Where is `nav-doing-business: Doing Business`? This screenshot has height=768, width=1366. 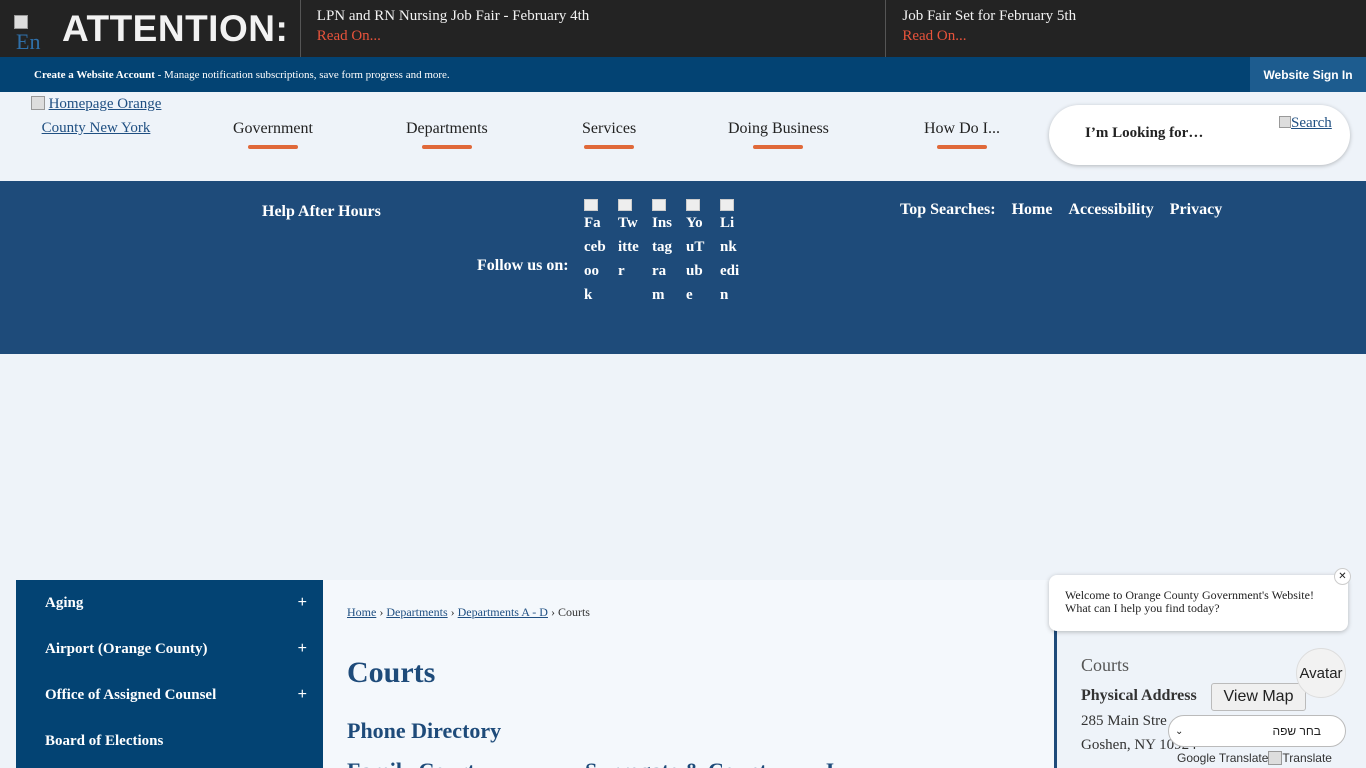
nav-doing-business: Doing Business is located at coordinates (778, 134).